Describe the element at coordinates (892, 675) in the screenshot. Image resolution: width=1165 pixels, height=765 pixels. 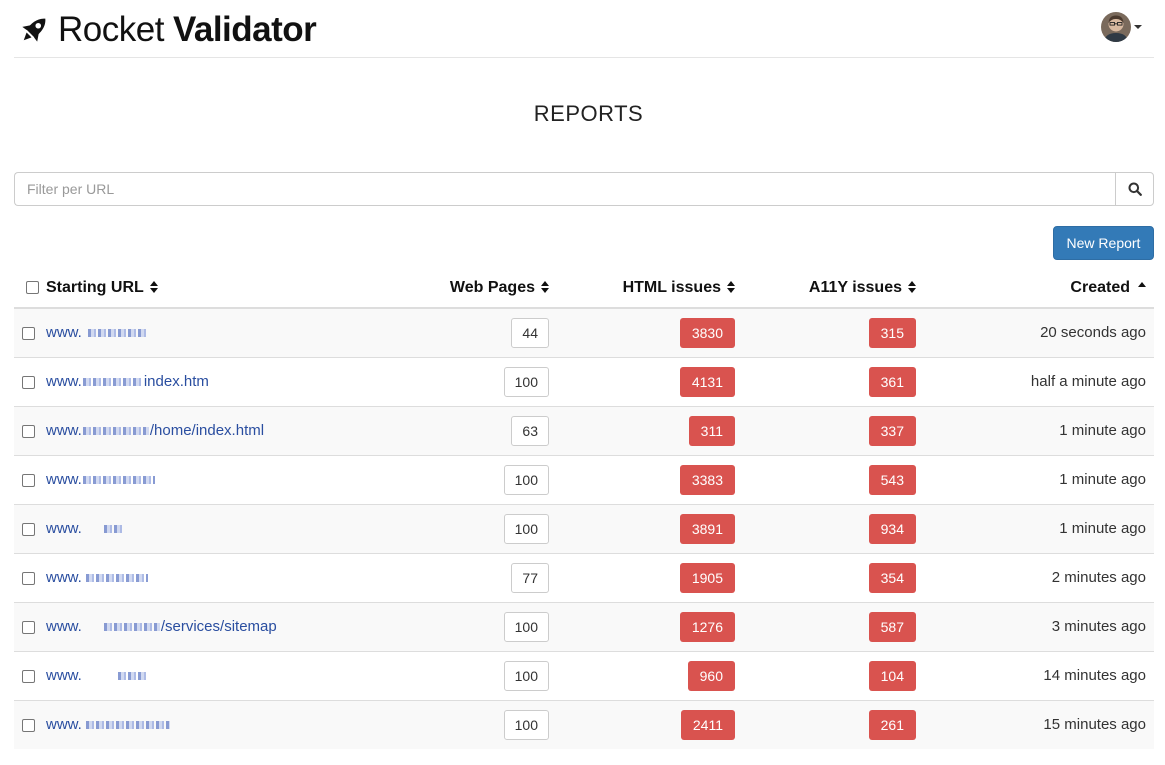
I see `a11y-issues-badge: 104` at that location.